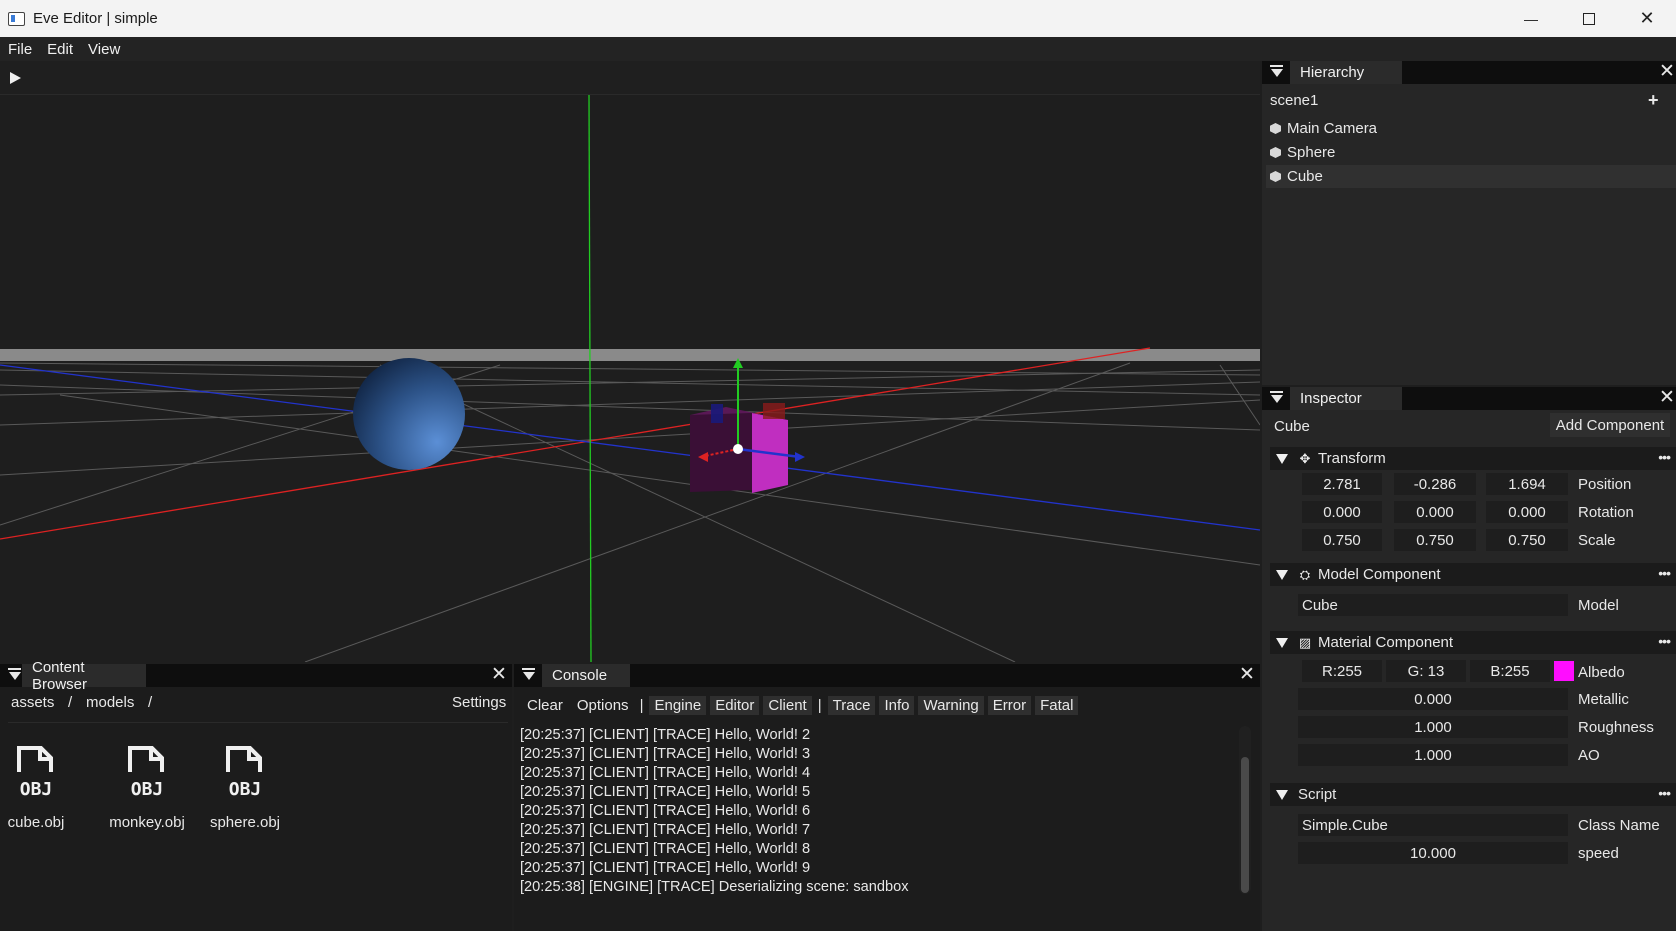  Describe the element at coordinates (84, 676) in the screenshot. I see `tab-content-browser: Content Browser` at that location.